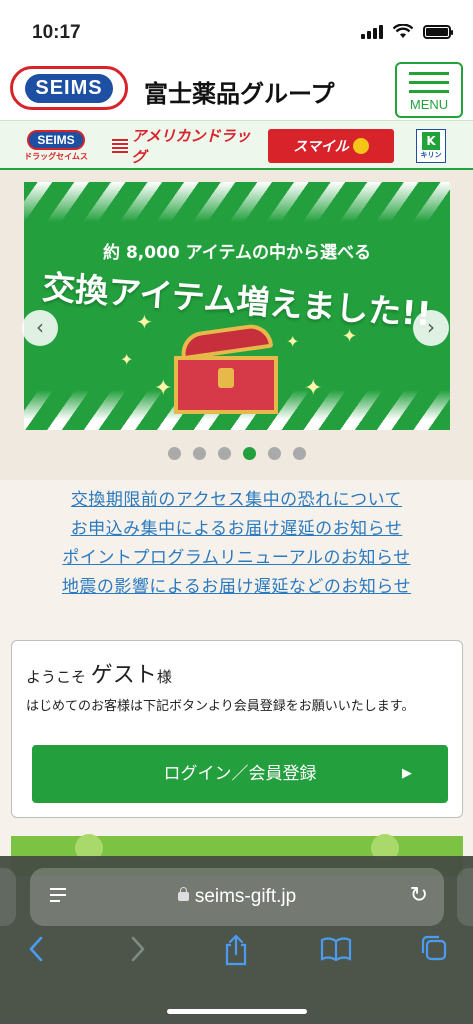 The image size is (473, 1024). What do you see at coordinates (434, 954) in the screenshot?
I see `tabs-icon` at bounding box center [434, 954].